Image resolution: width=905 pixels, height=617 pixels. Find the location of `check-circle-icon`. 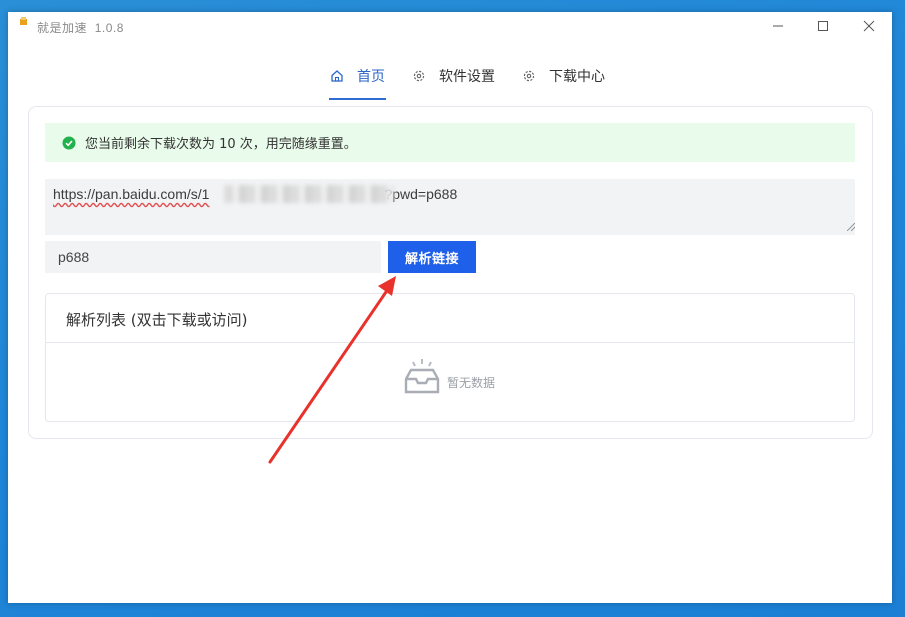

check-circle-icon is located at coordinates (69, 142).